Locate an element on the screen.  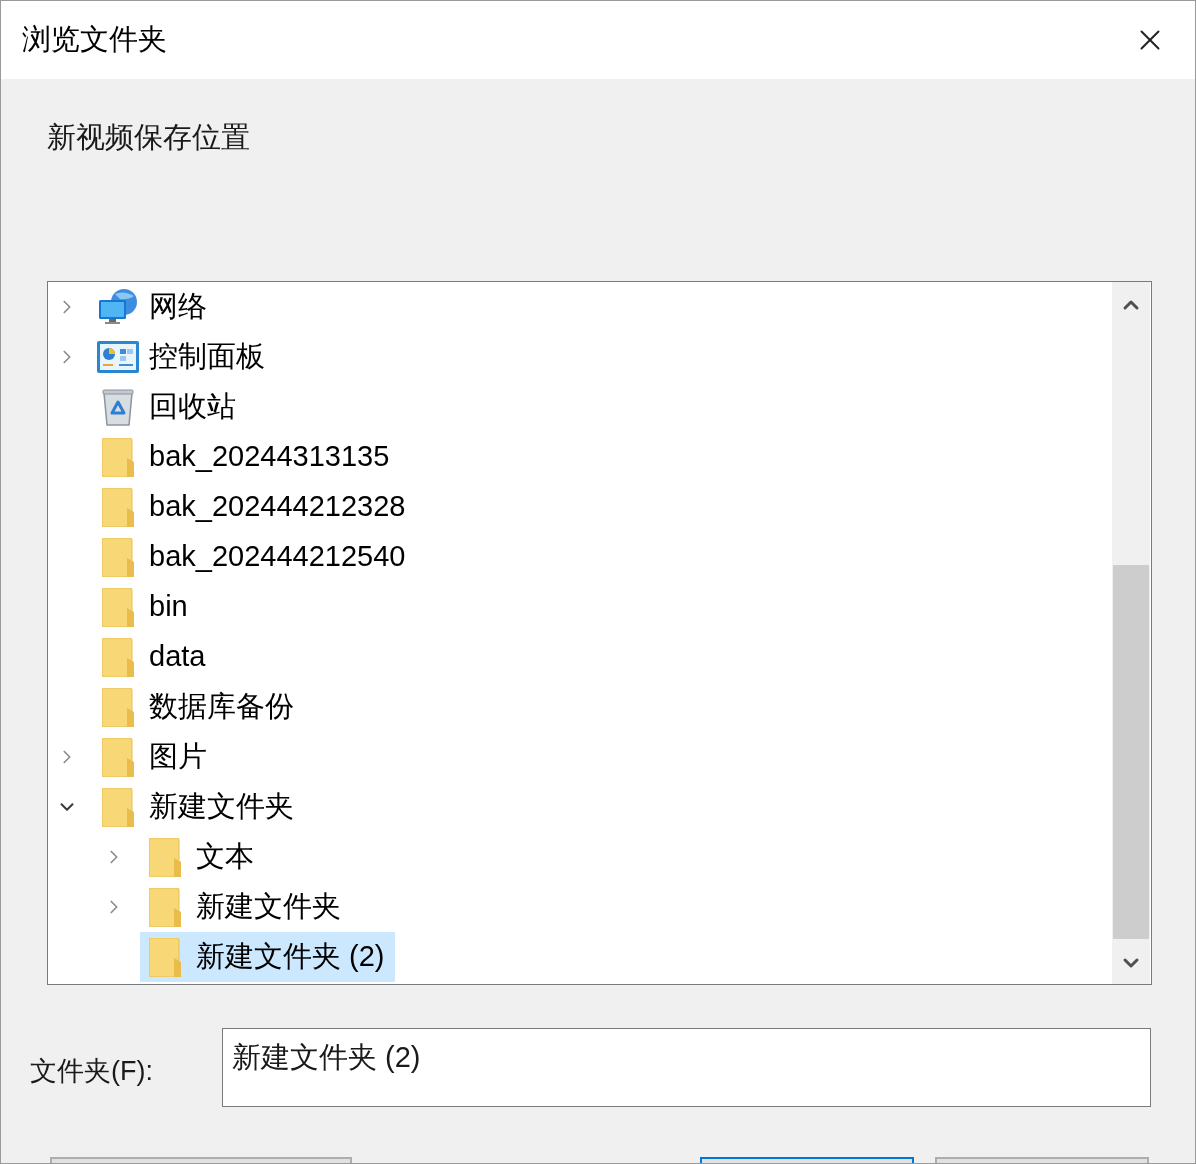
dialog-description: 新视频保存位置 is located at coordinates (148, 138).